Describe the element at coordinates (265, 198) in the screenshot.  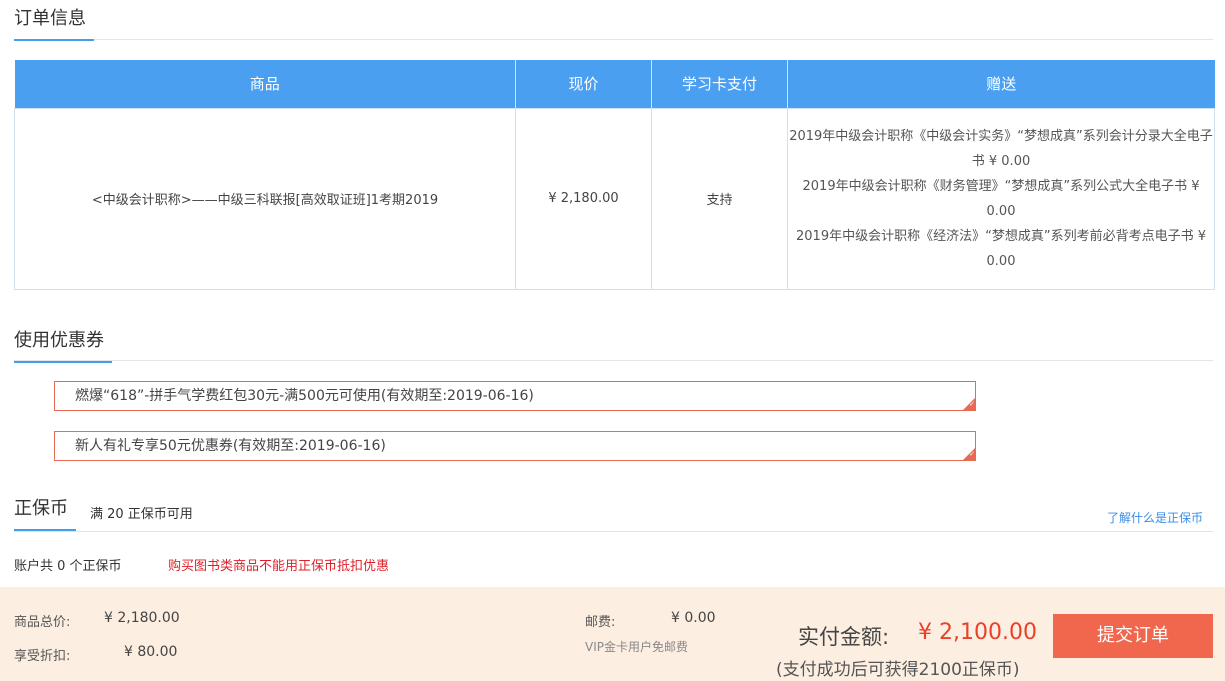
I see `product-name: <中级会计职称>——中级三科联报[高效取证班]1考期2019` at that location.